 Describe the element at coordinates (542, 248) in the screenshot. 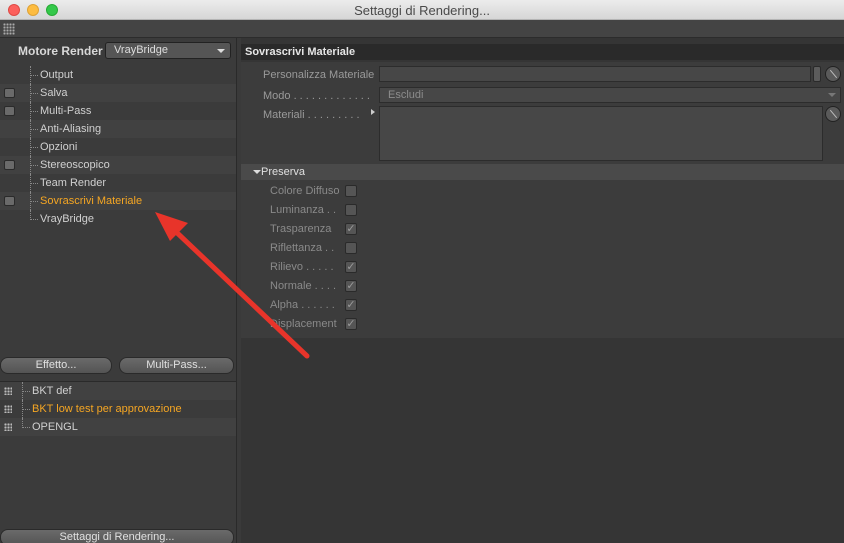

I see `preserve-row: Riflettanza . .` at that location.